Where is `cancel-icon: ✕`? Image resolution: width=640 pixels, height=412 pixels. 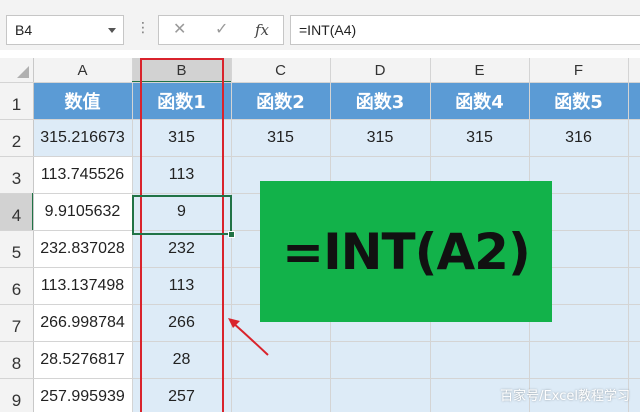
cancel-icon: ✕ is located at coordinates (179, 30).